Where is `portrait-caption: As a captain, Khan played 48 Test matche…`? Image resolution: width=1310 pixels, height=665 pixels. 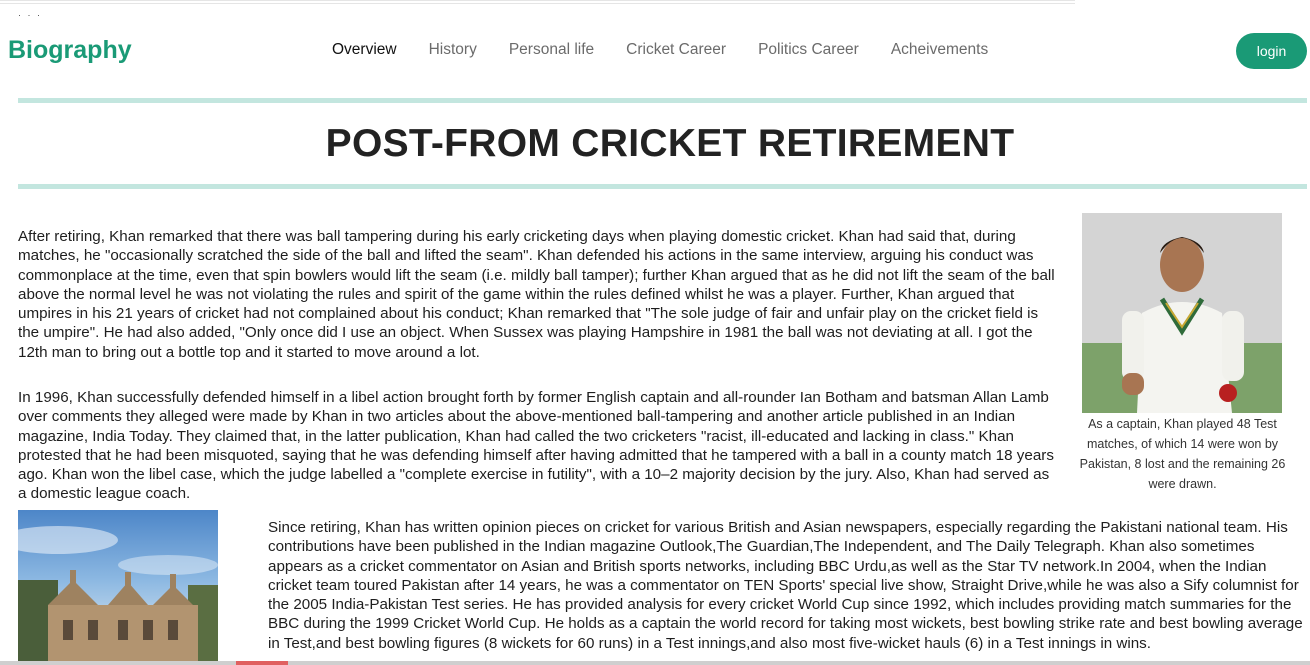
portrait-caption: As a captain, Khan played 48 Test matche… is located at coordinates (1182, 454).